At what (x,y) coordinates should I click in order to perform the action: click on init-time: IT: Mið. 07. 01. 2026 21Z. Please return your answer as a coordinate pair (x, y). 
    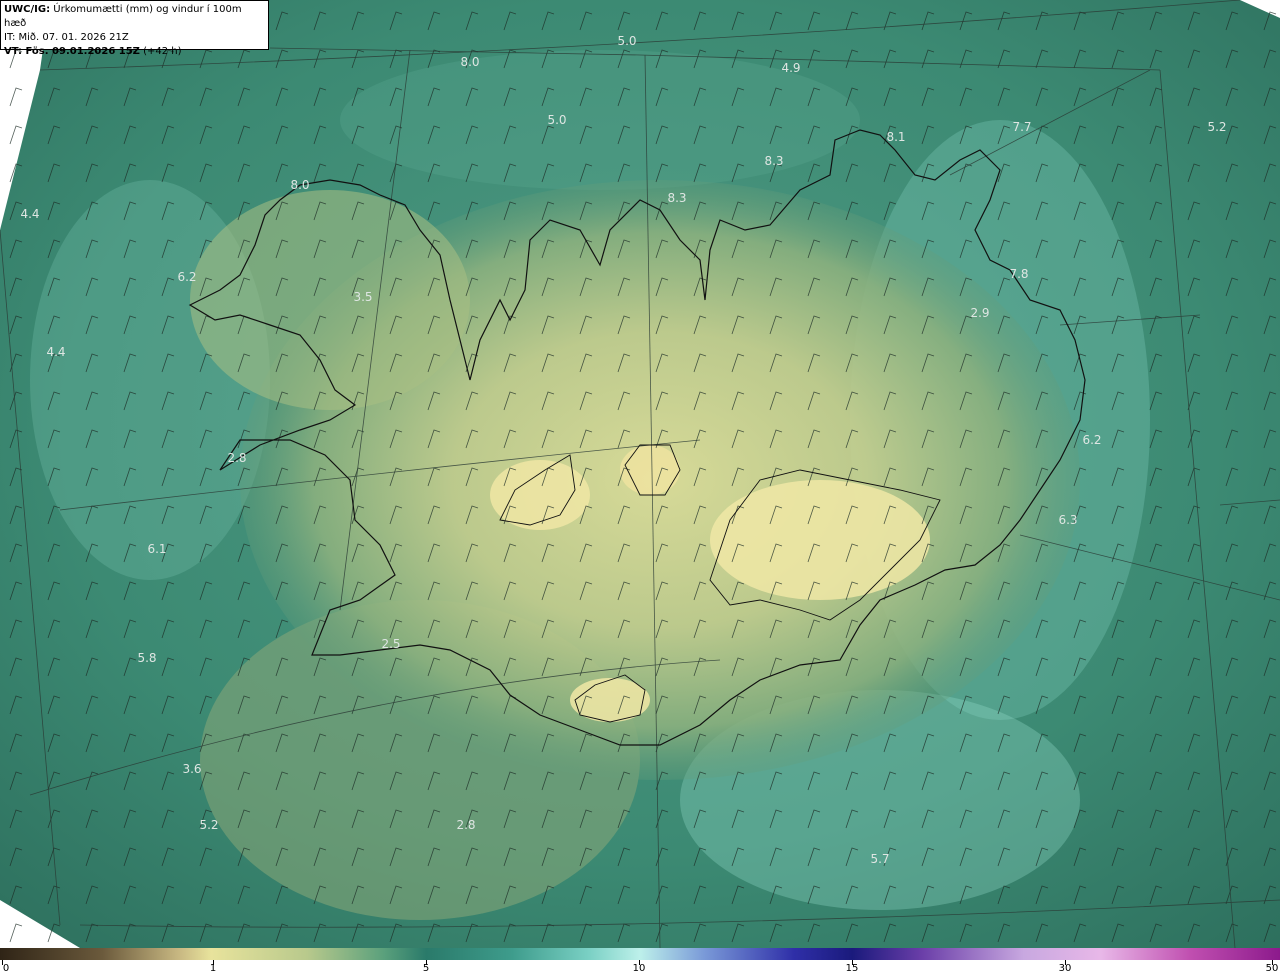
    Looking at the image, I should click on (66, 37).